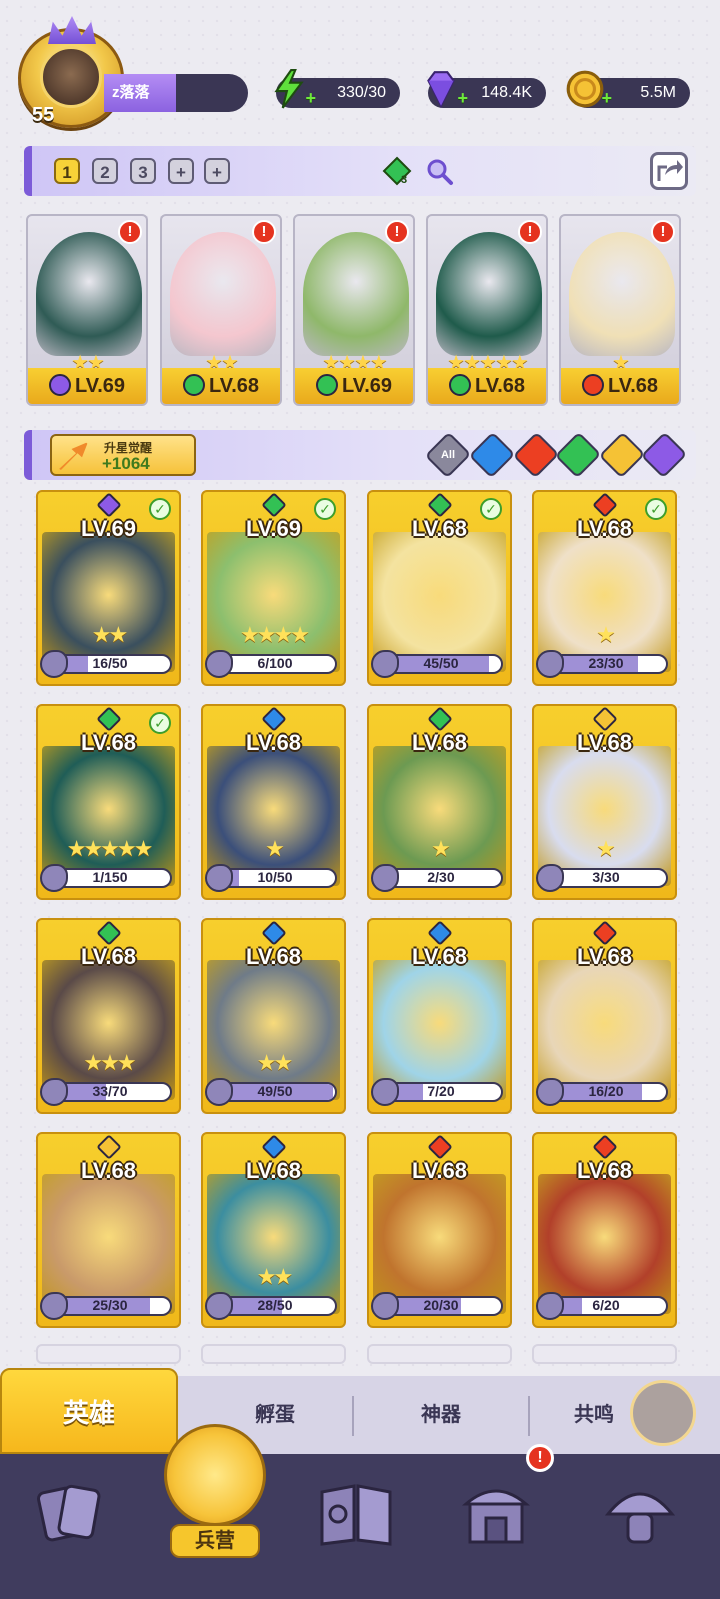 Image resolution: width=720 pixels, height=1599 pixels. What do you see at coordinates (606, 1305) in the screenshot?
I see `shard-progress-text: 6/20` at bounding box center [606, 1305].